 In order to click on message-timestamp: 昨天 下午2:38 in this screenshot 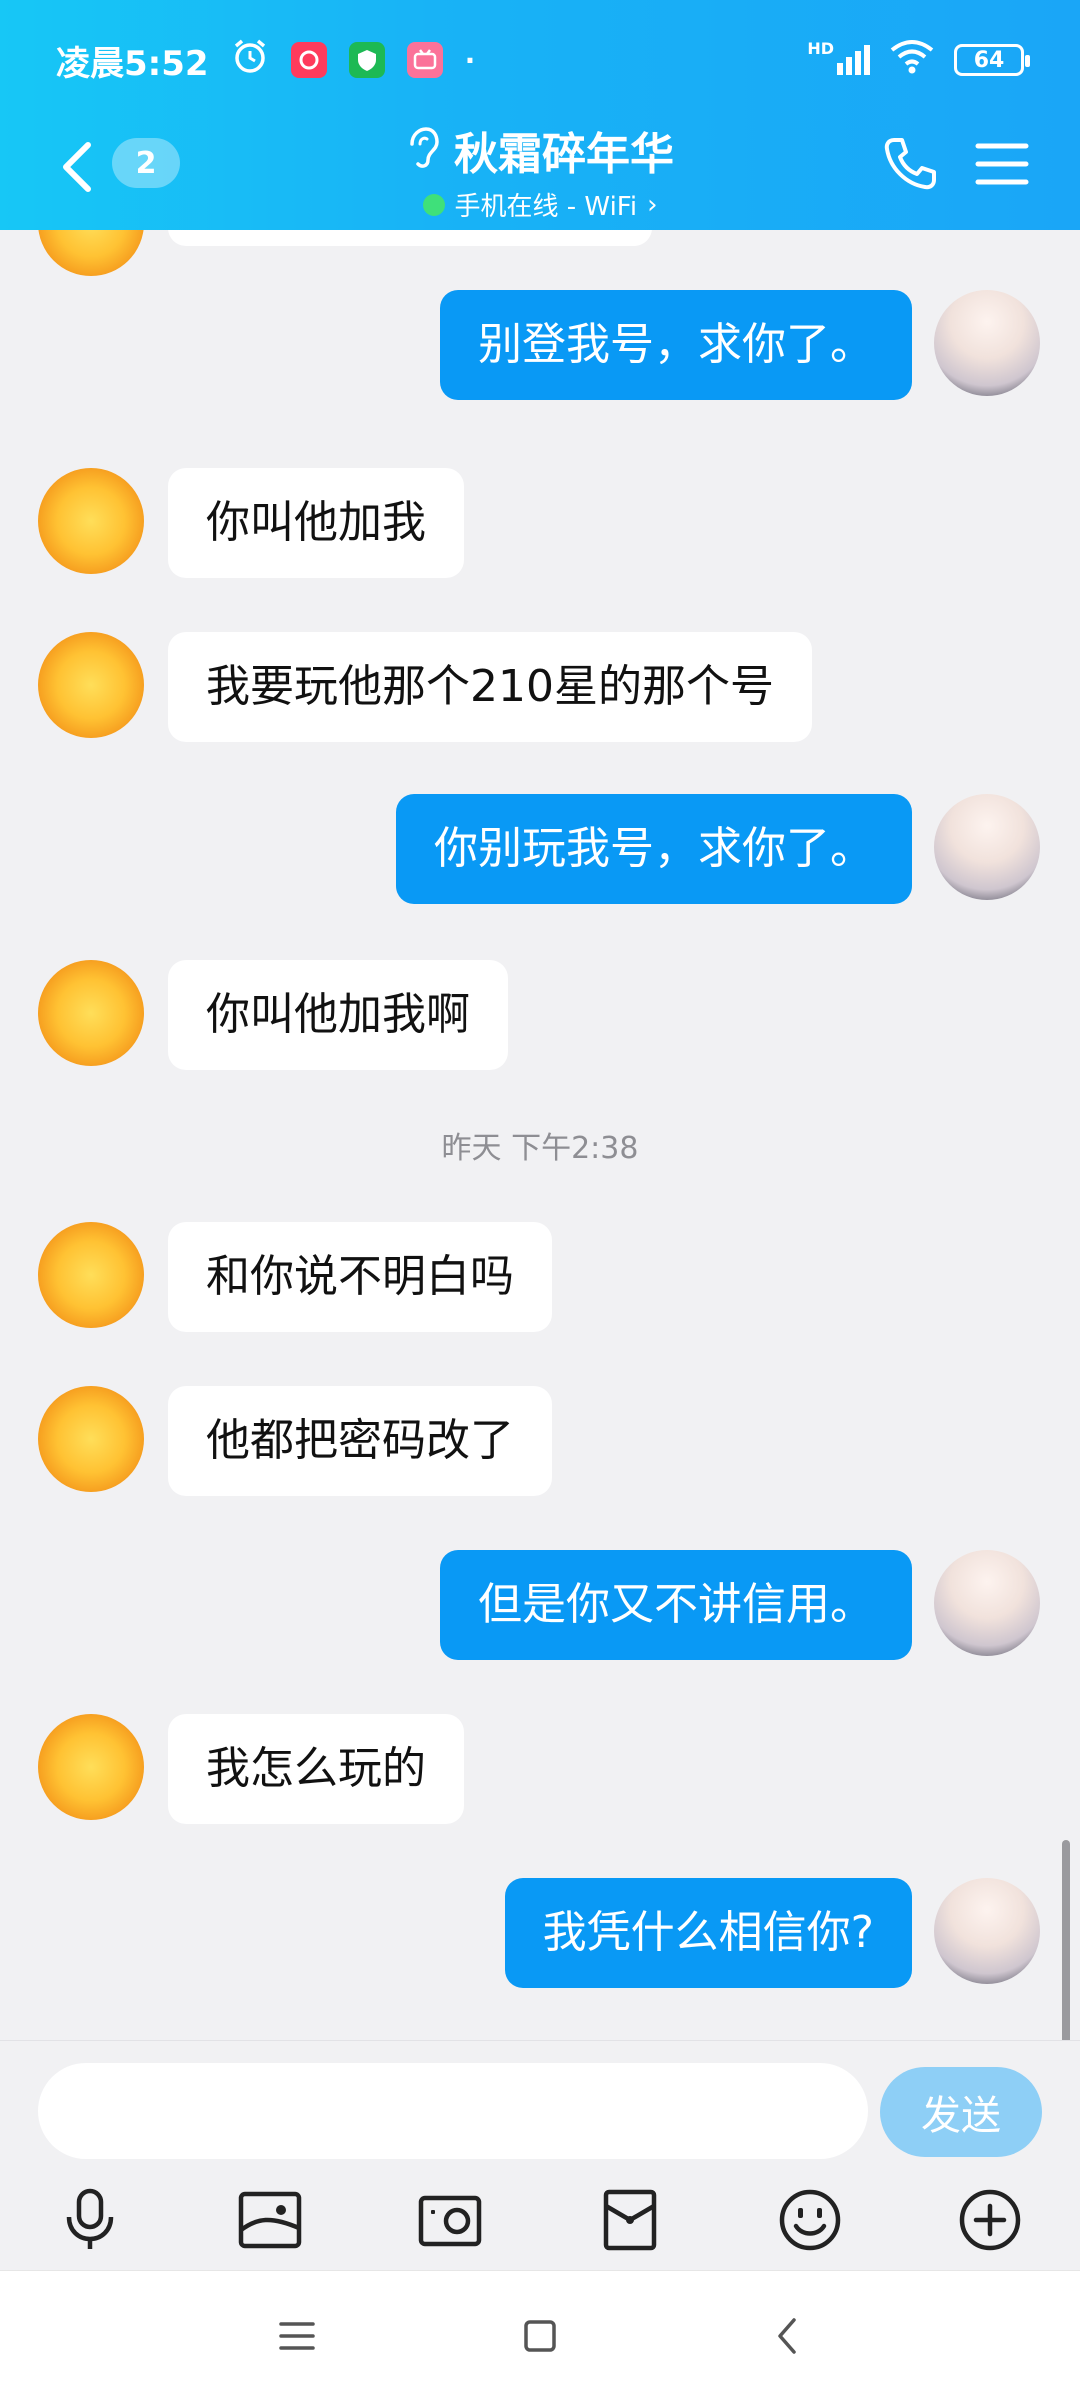, I will do `click(540, 1148)`.